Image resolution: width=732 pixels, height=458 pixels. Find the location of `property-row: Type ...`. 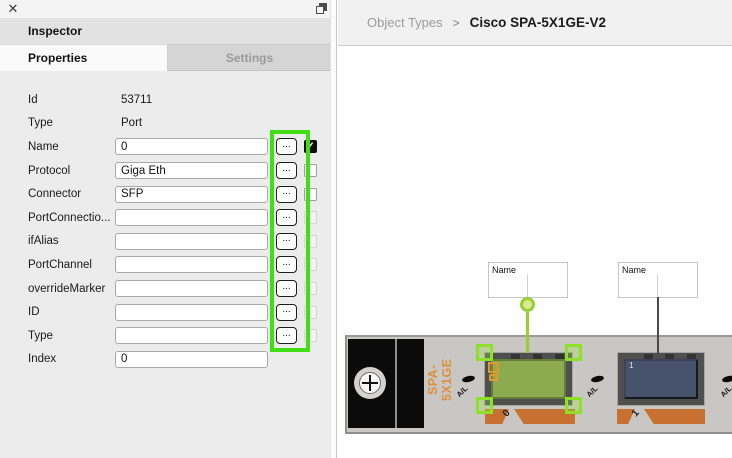

property-row: Type ... is located at coordinates (165, 336).